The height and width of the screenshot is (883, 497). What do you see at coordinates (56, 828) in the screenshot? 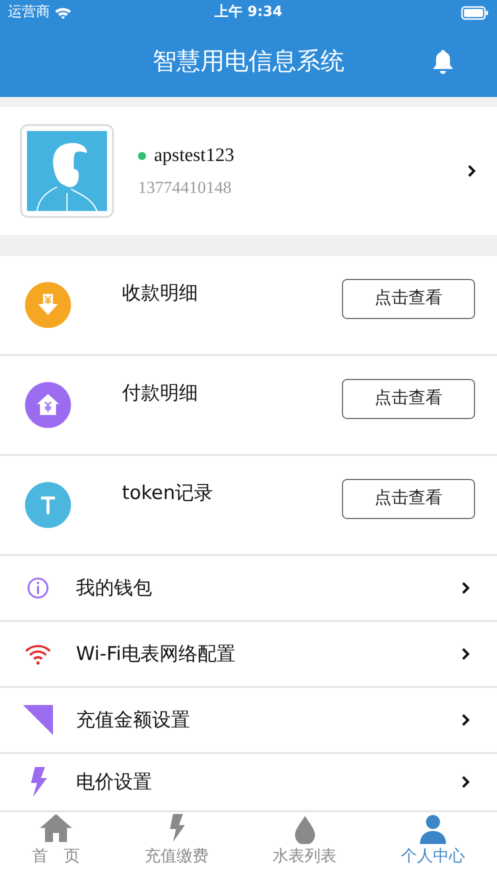
I see `home-icon` at bounding box center [56, 828].